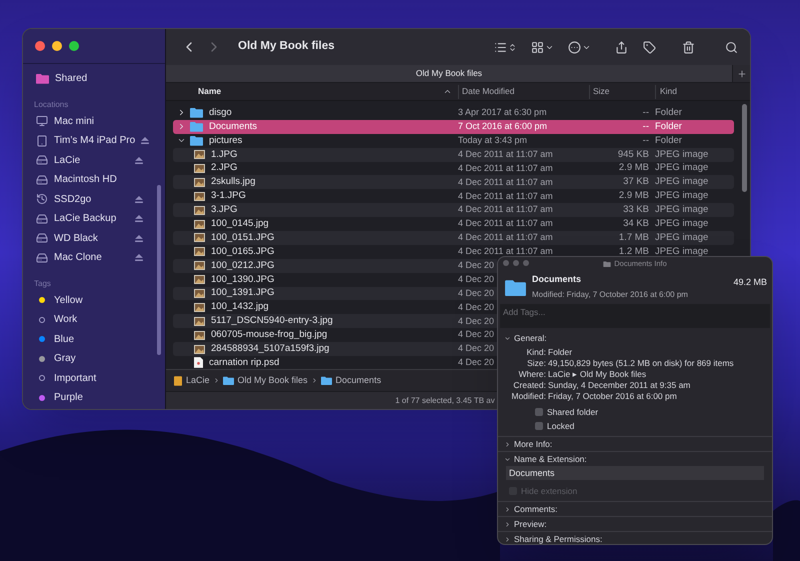 The image size is (800, 561). I want to click on sidebar-item: Tim’s M4 iPad Pro, so click(94, 140).